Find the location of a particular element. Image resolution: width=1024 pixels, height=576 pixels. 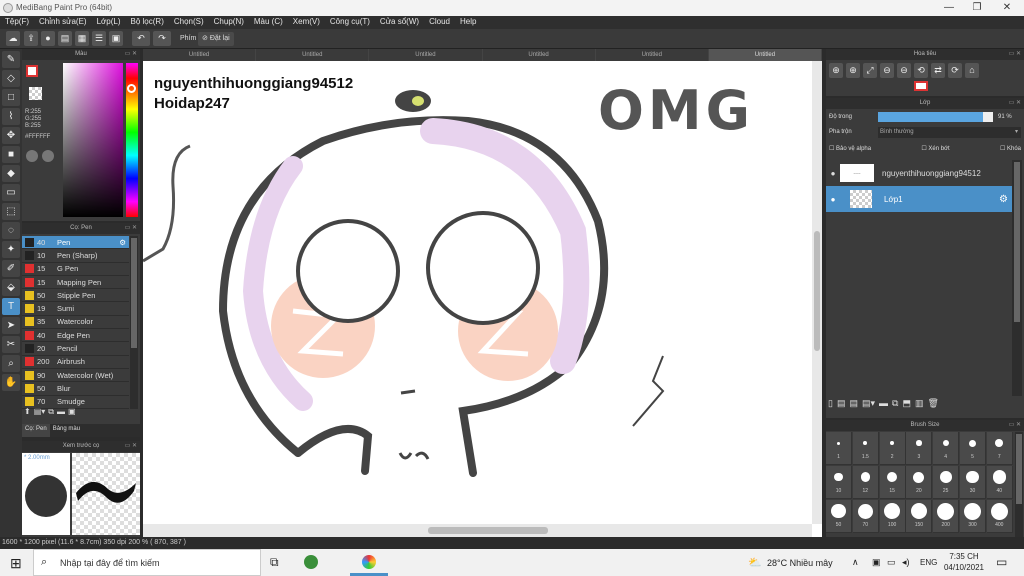

menu-edit: Chỉnh sửa(E) is located at coordinates (63, 21).